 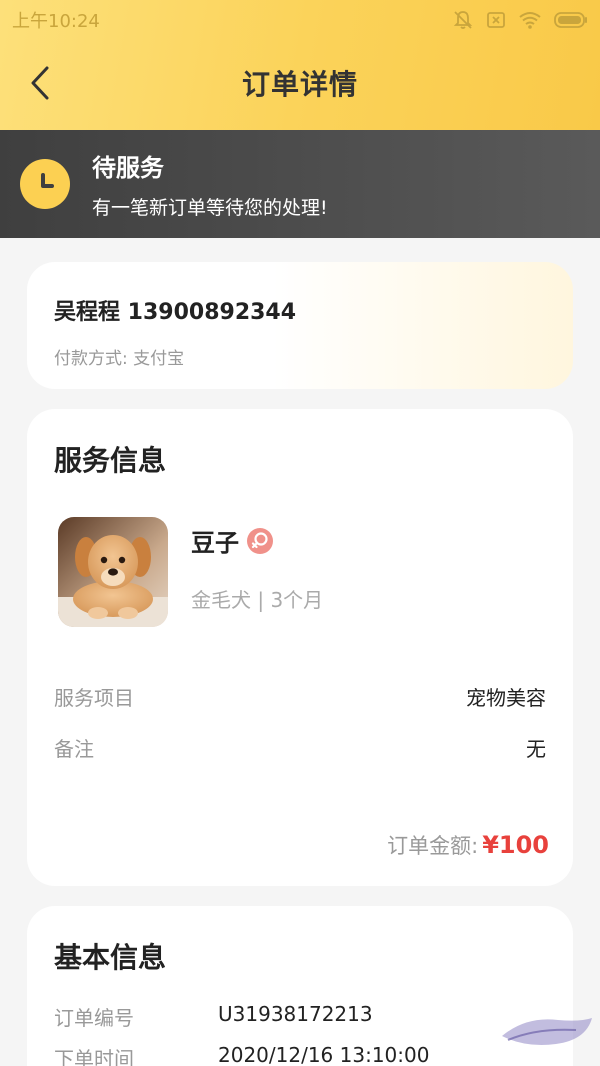 What do you see at coordinates (45, 184) in the screenshot?
I see `clock-icon` at bounding box center [45, 184].